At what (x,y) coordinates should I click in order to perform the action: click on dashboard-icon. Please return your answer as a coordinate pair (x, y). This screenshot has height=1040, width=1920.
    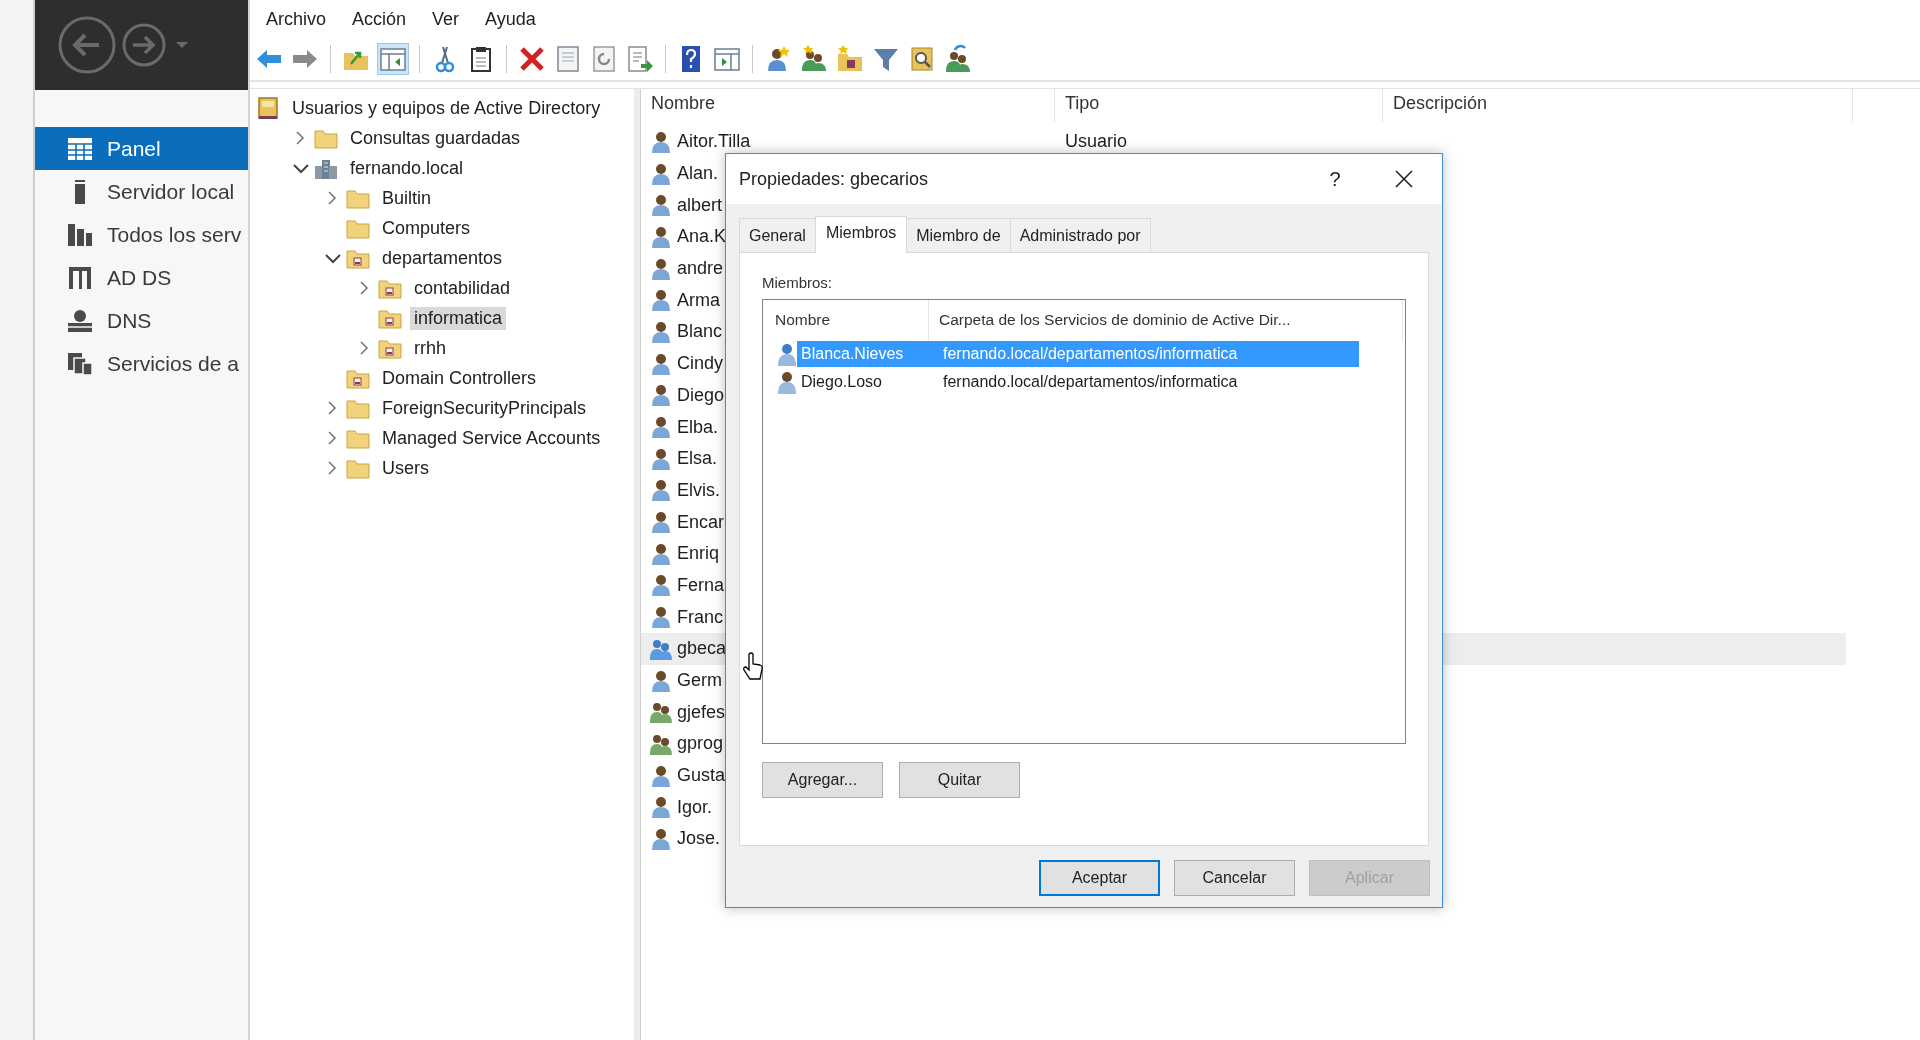
    Looking at the image, I should click on (80, 148).